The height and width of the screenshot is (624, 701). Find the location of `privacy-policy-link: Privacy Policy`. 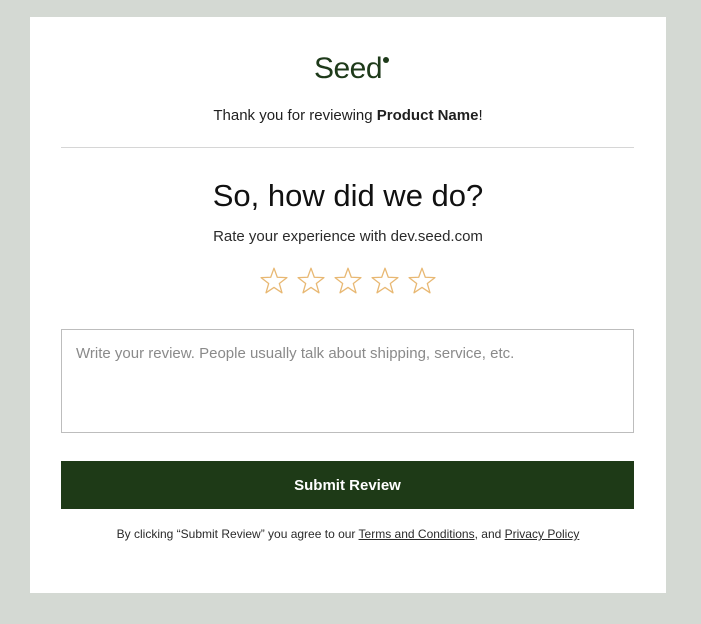

privacy-policy-link: Privacy Policy is located at coordinates (542, 534).